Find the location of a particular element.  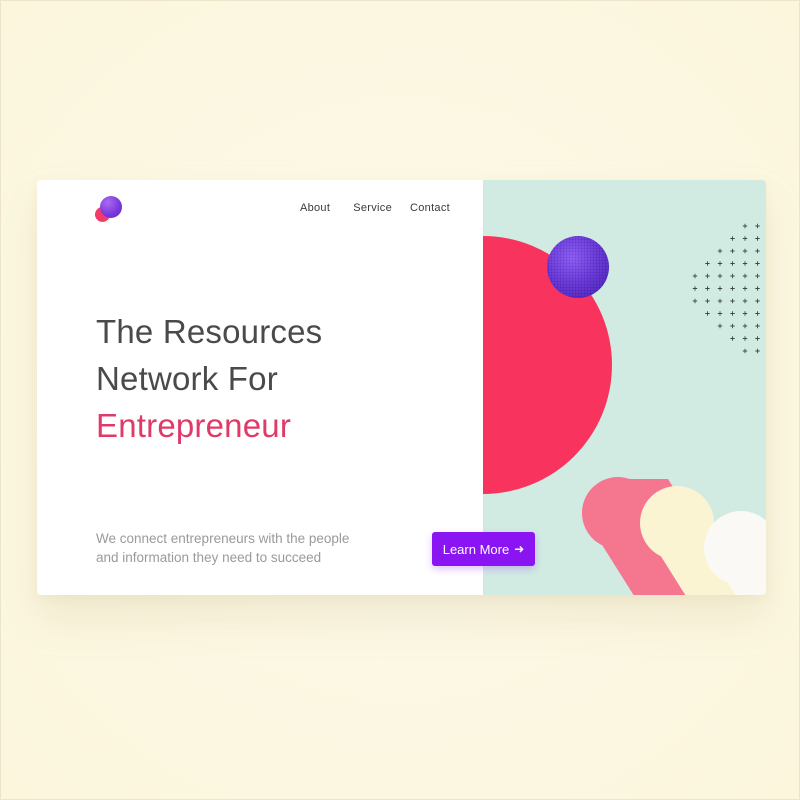

headline-line-1: The Resources is located at coordinates (209, 331).